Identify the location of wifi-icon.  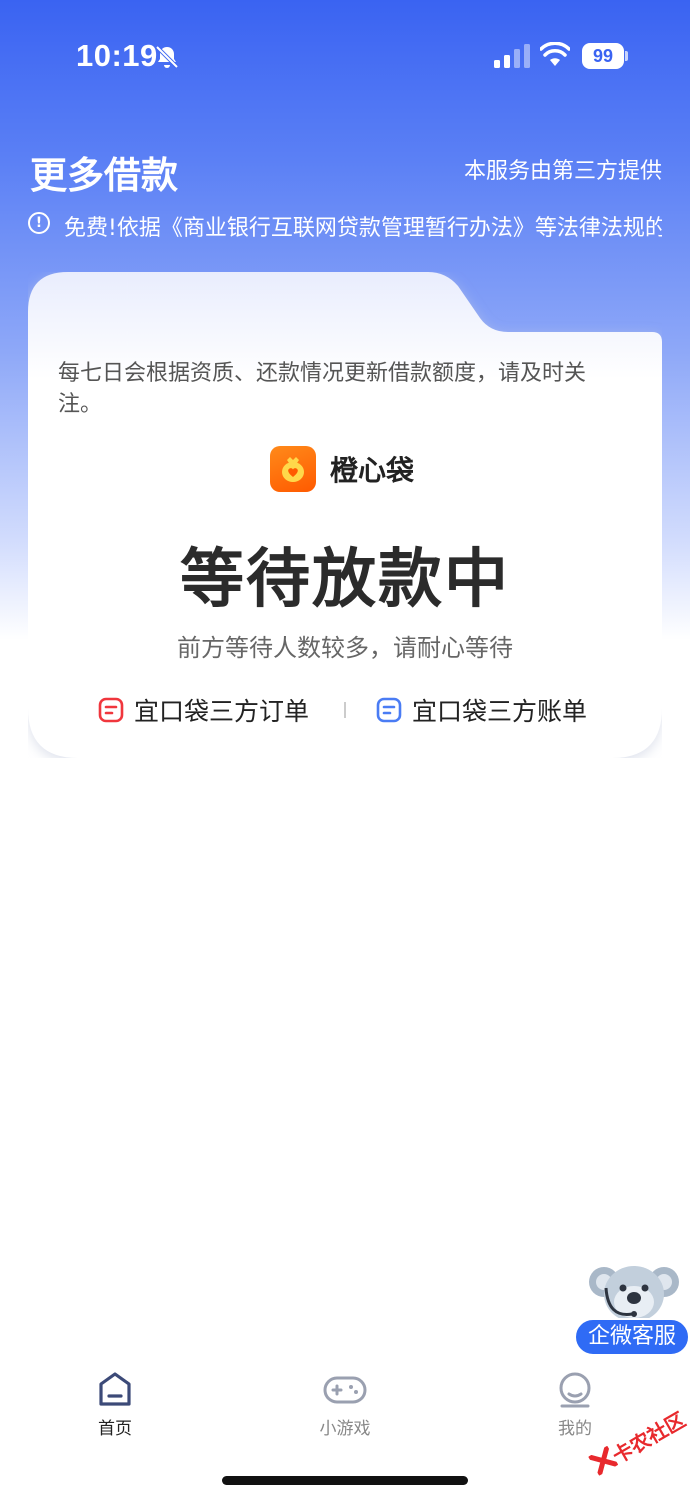
(555, 54).